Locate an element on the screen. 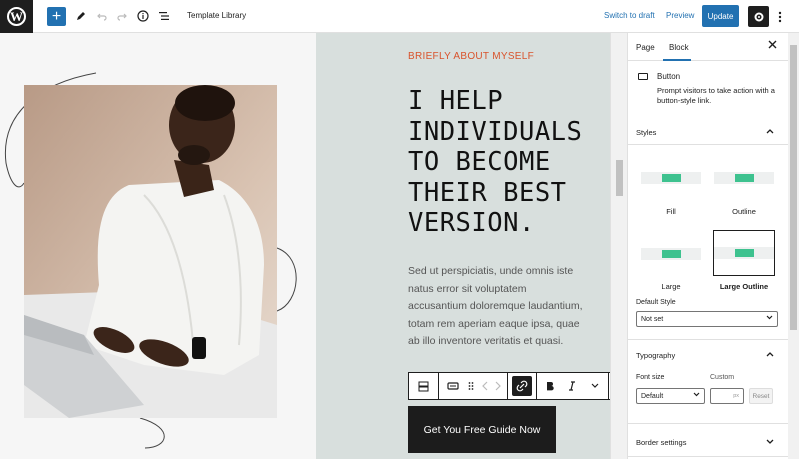  info-icon is located at coordinates (143, 16).